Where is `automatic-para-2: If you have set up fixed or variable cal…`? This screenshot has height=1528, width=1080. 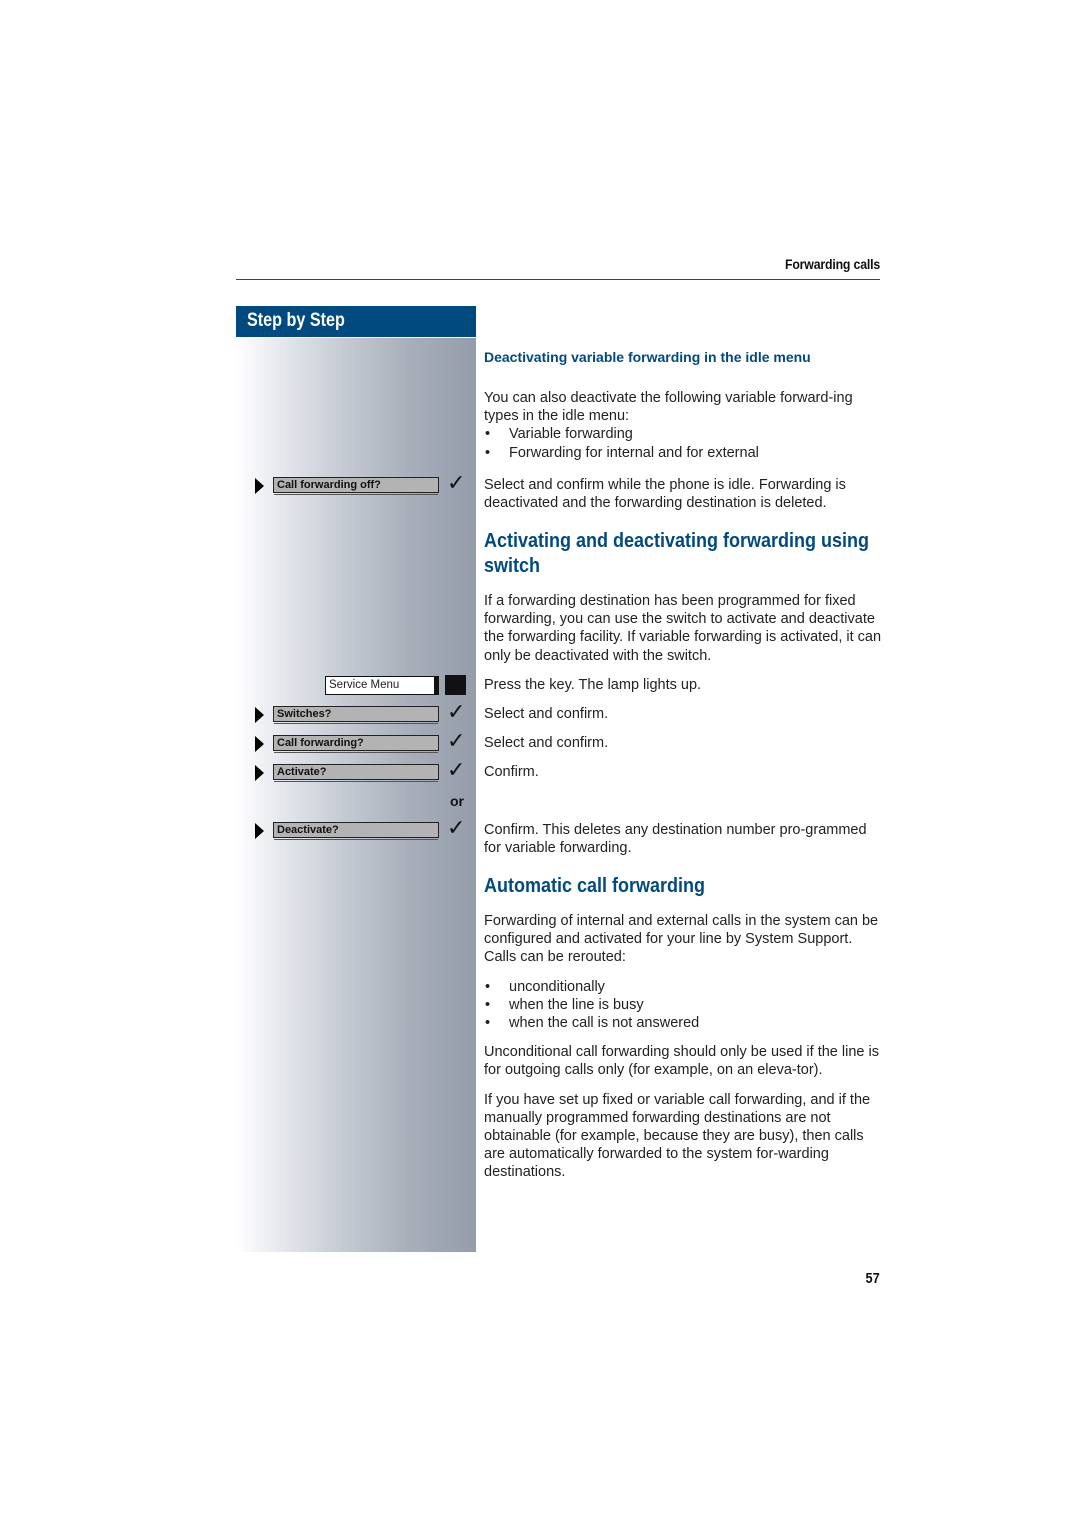 automatic-para-2: If you have set up fixed or variable cal… is located at coordinates (677, 1136).